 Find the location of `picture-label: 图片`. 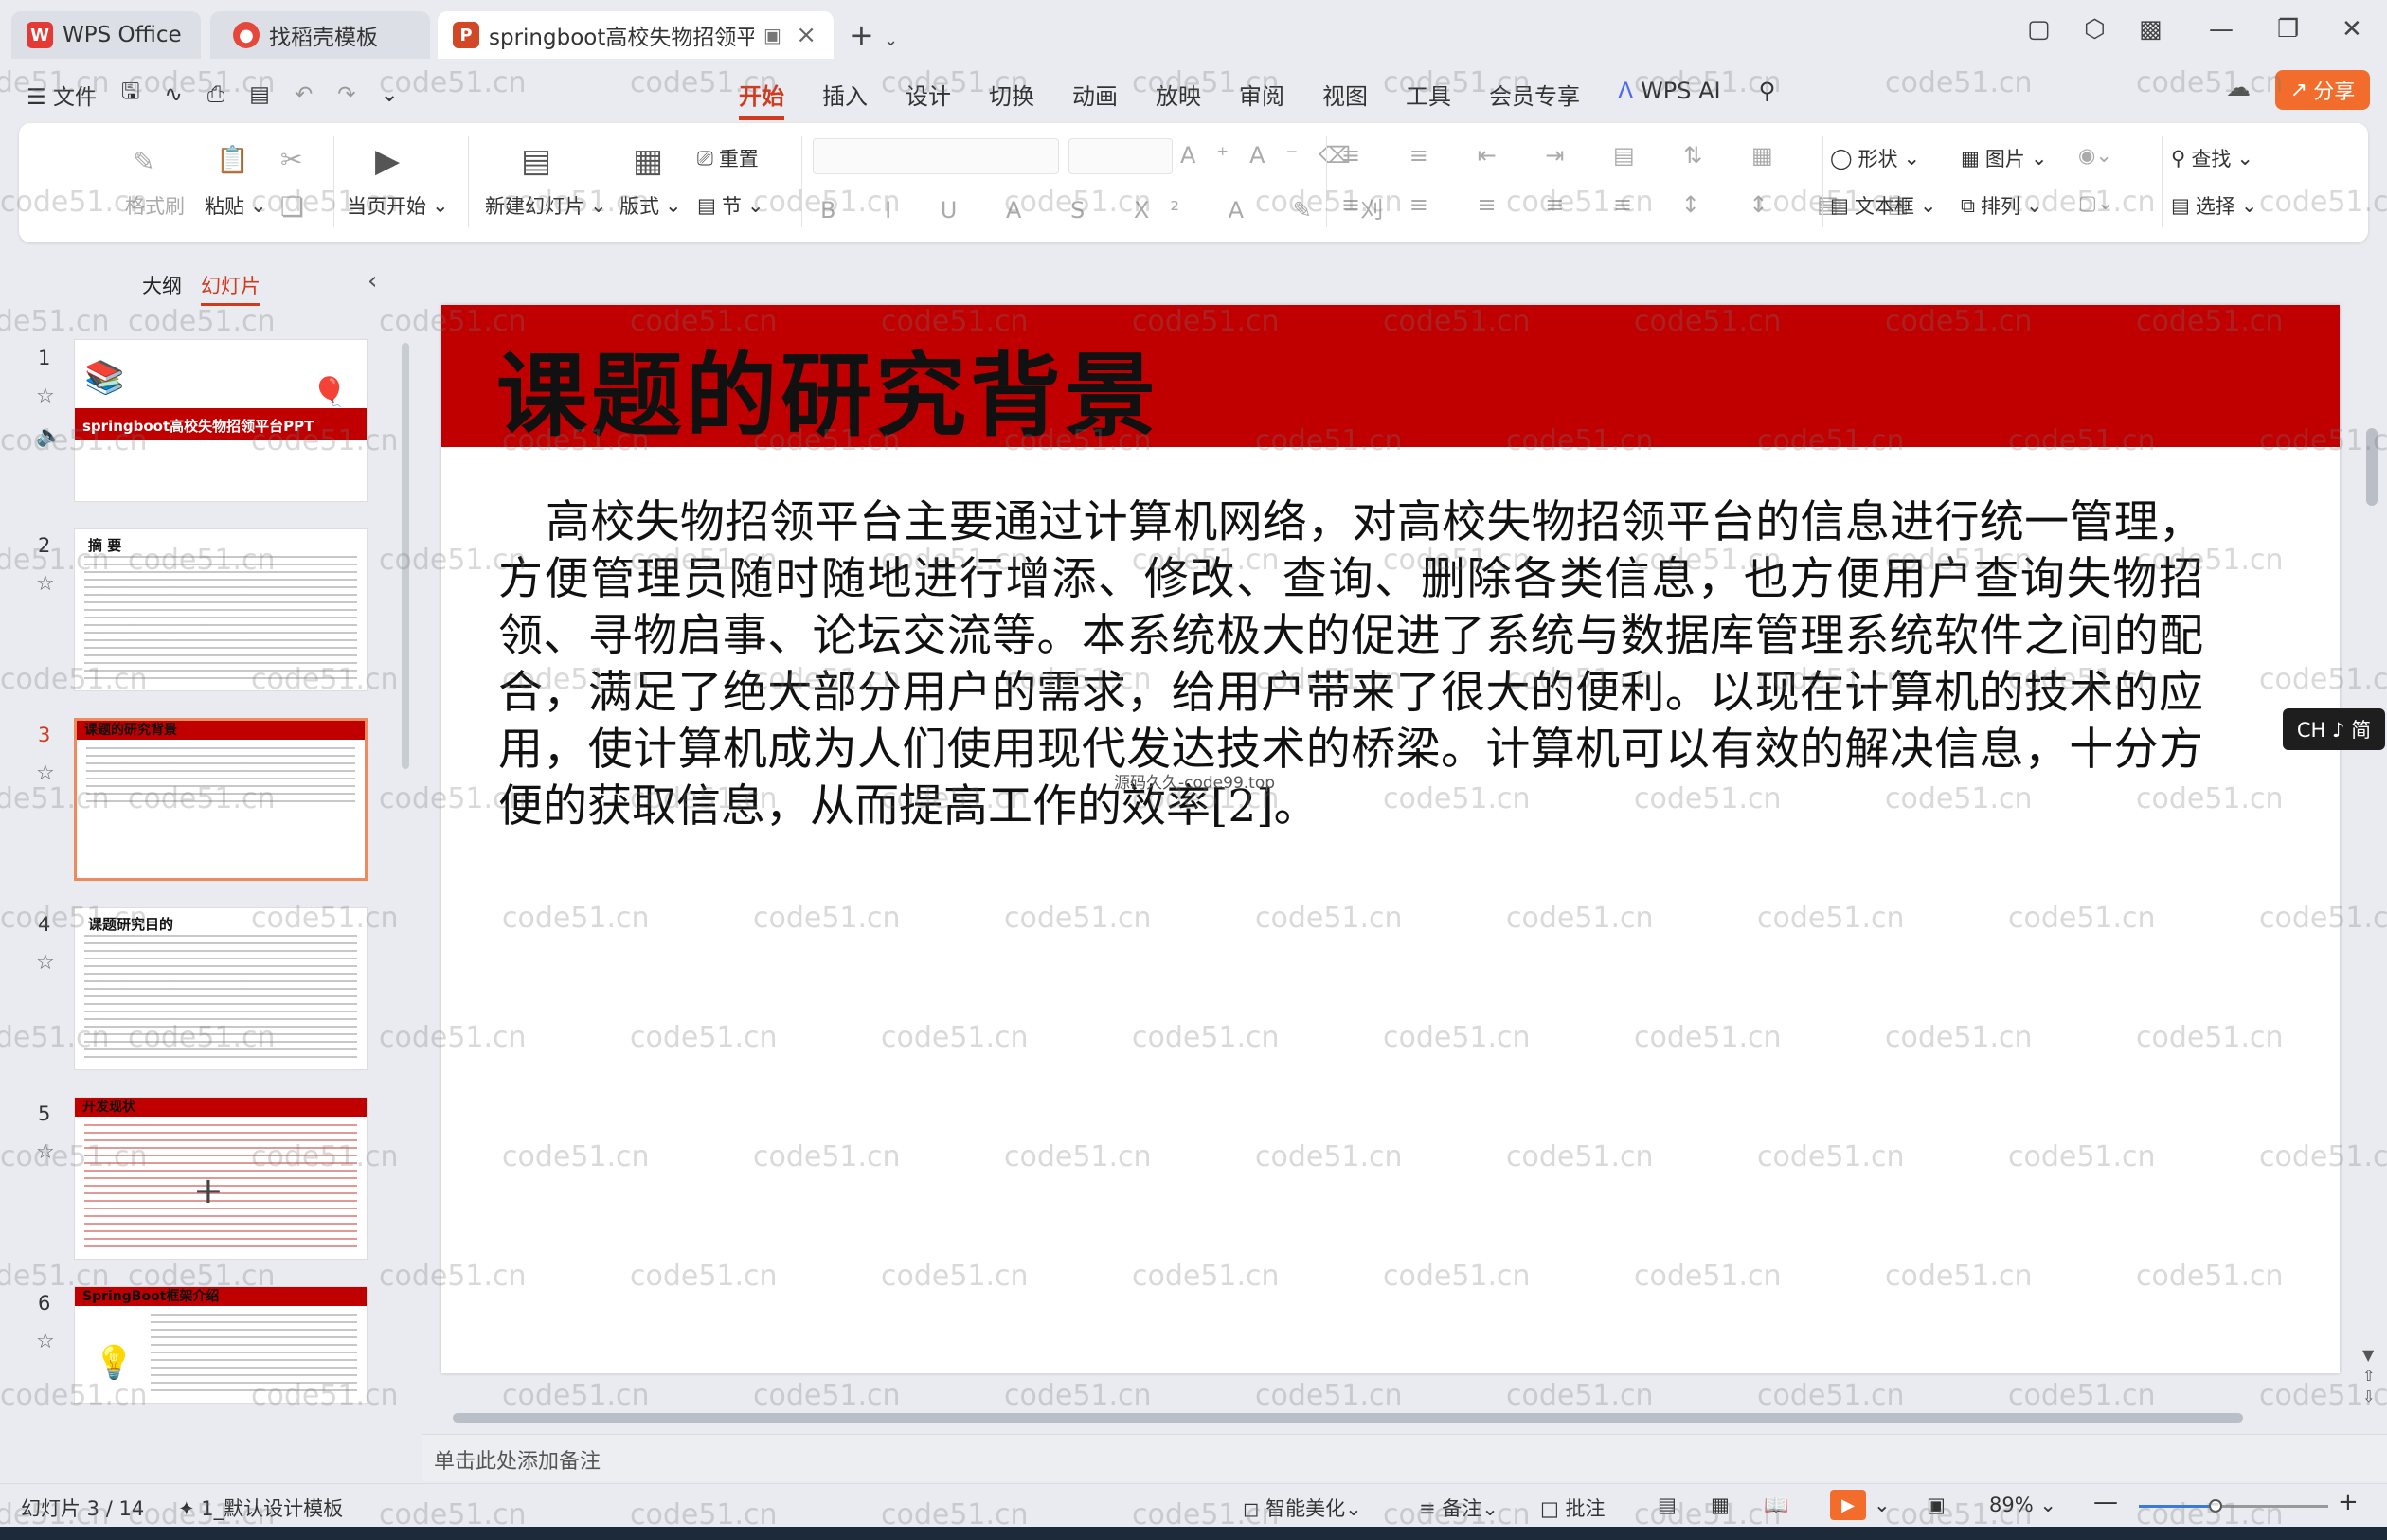

picture-label: 图片 is located at coordinates (2004, 159).